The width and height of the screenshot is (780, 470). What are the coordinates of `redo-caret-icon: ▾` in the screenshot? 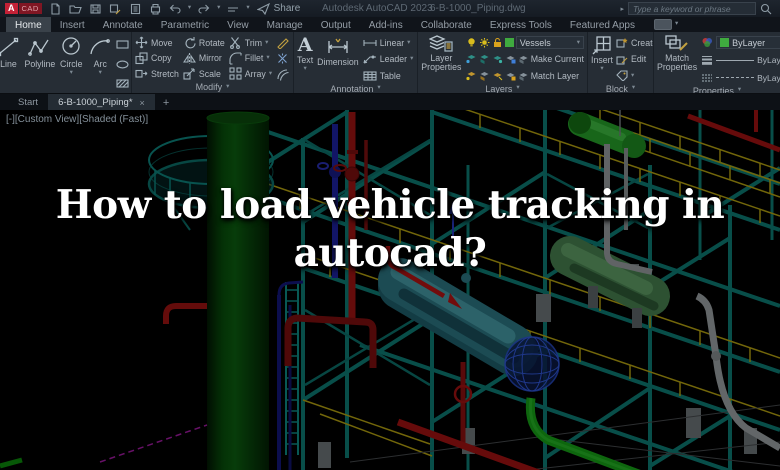 It's located at (218, 8).